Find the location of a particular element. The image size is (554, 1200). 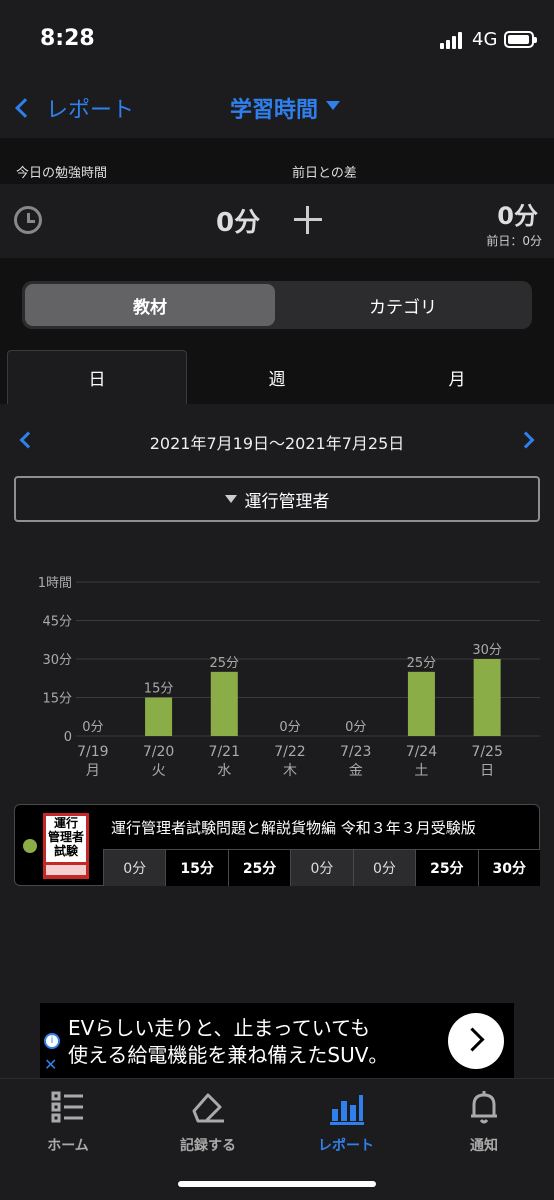

tab-report-label: レポート is located at coordinates (346, 1146).